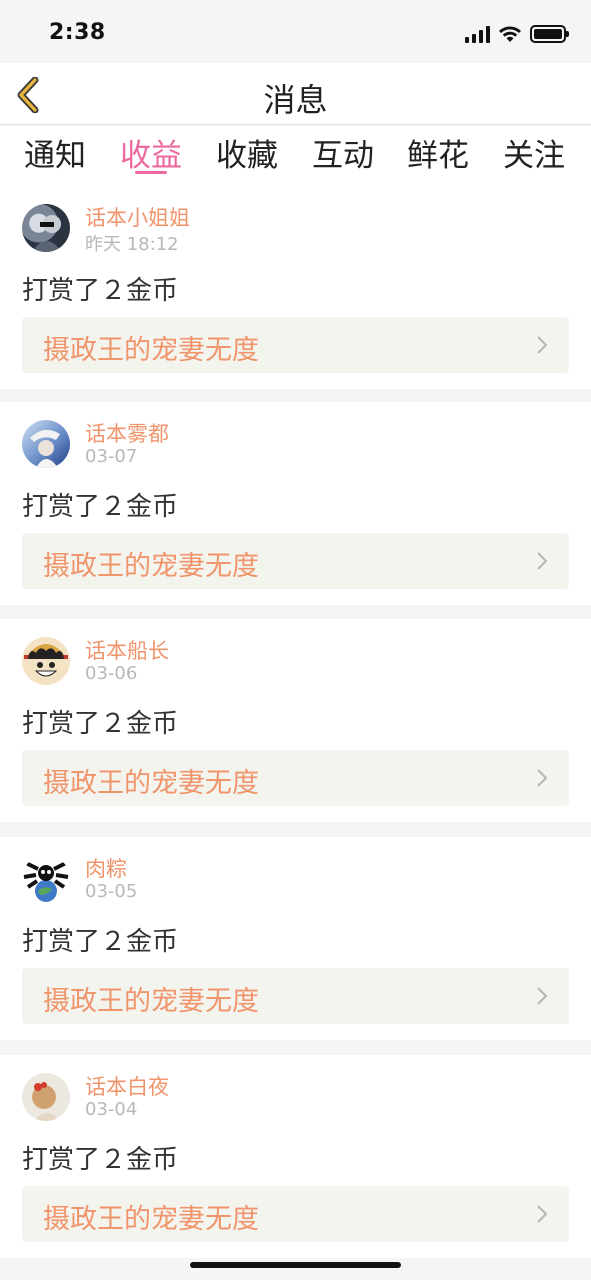 The height and width of the screenshot is (1280, 591). I want to click on message-time: 03-07, so click(111, 456).